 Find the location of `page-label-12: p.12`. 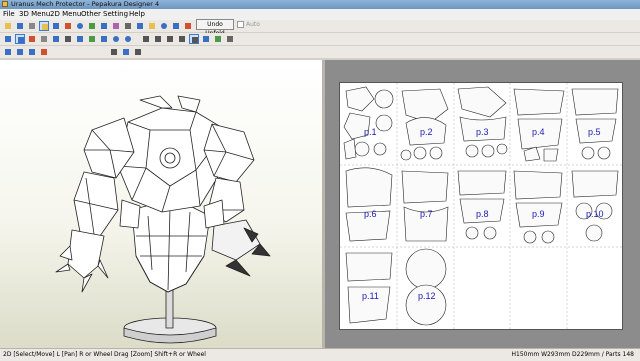

page-label-12: p.12 is located at coordinates (427, 296).